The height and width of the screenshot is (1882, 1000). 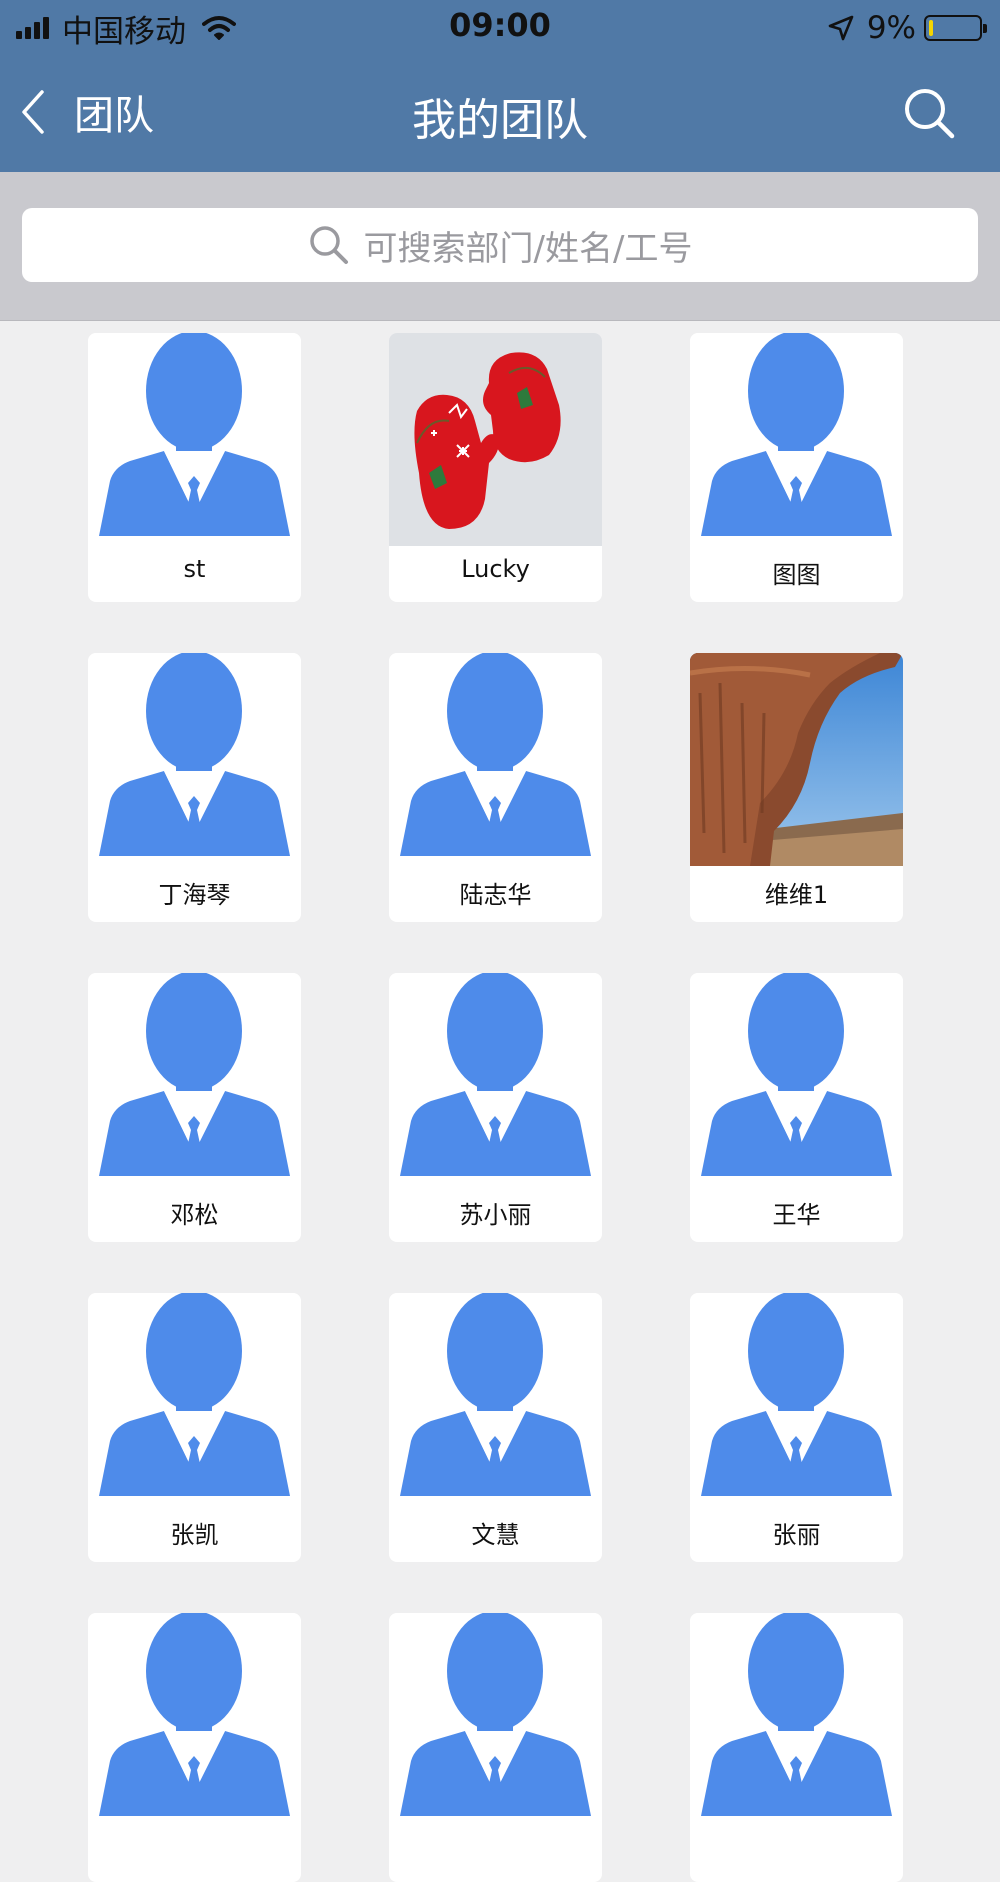 What do you see at coordinates (891, 28) in the screenshot?
I see `battery-percent: 9%` at bounding box center [891, 28].